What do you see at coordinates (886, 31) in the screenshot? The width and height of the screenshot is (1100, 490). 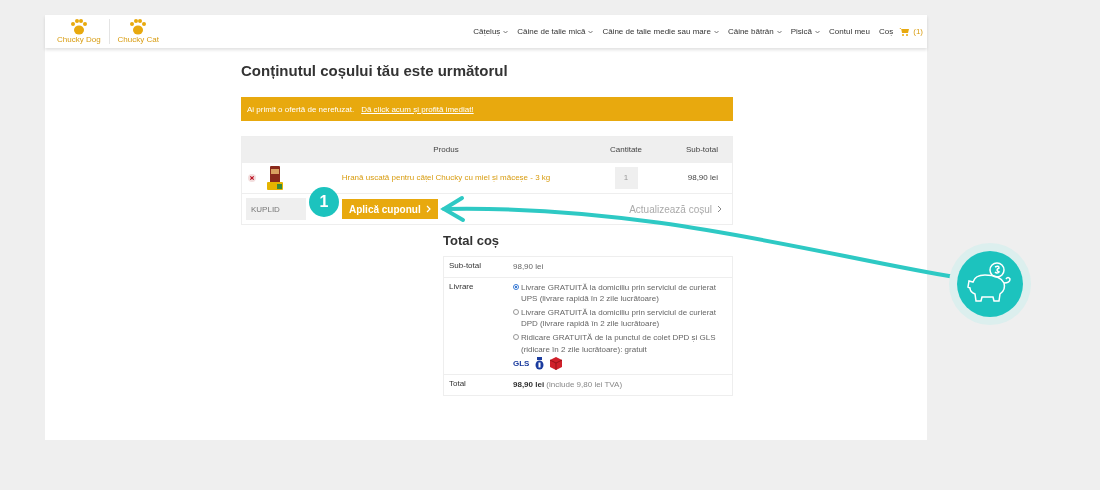 I see `nav-link: Coș` at bounding box center [886, 31].